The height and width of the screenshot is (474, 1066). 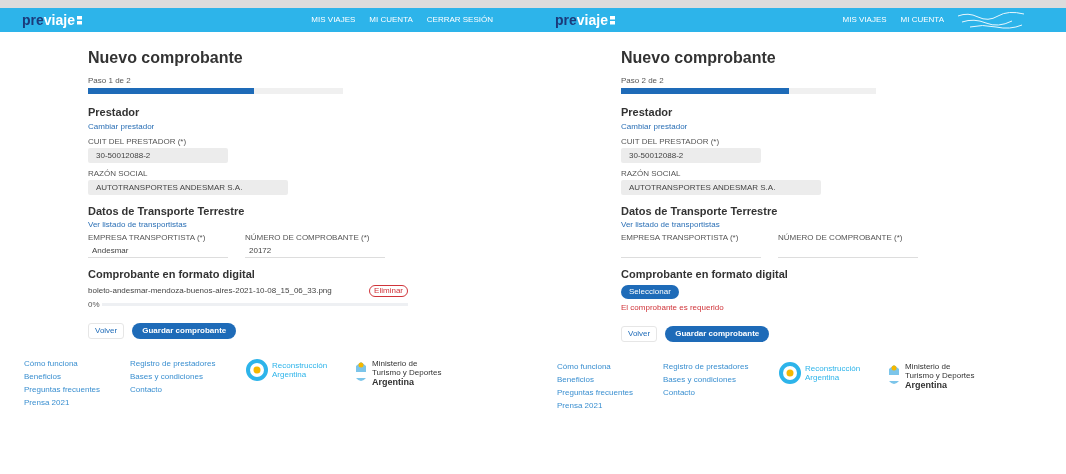 I want to click on file-name: boleto-andesmar-mendoza-buenos-aires-2021-10-08_15_06_33.png, so click(x=210, y=291).